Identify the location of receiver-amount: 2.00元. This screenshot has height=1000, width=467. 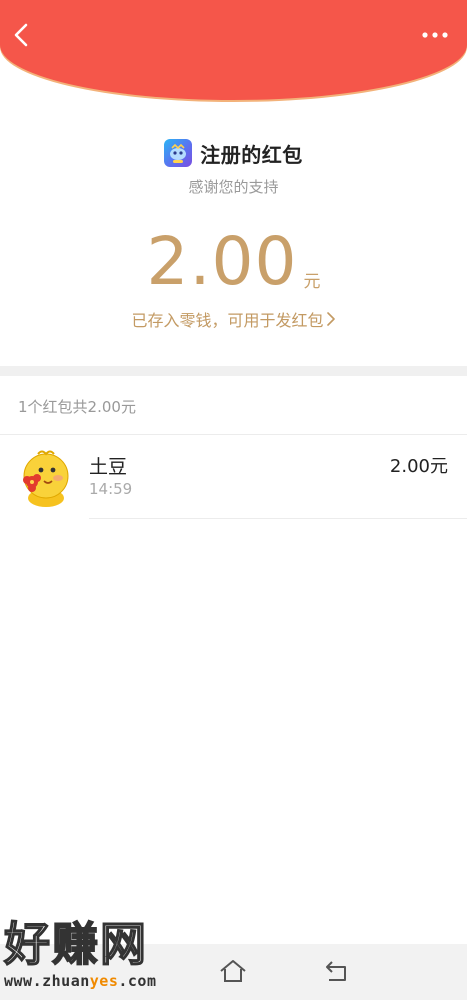
(418, 466).